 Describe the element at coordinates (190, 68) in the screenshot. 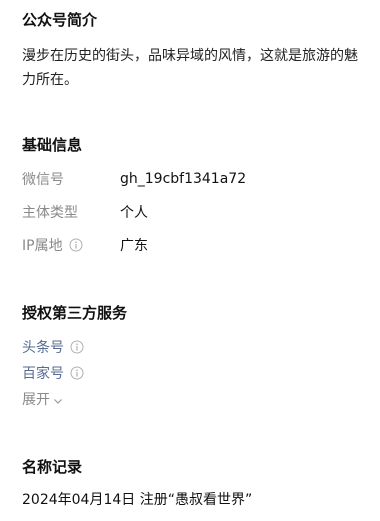

I see `intro-description: 漫步在历史的街头，品味异域的风情，这就是旅游的魅力所在。` at that location.